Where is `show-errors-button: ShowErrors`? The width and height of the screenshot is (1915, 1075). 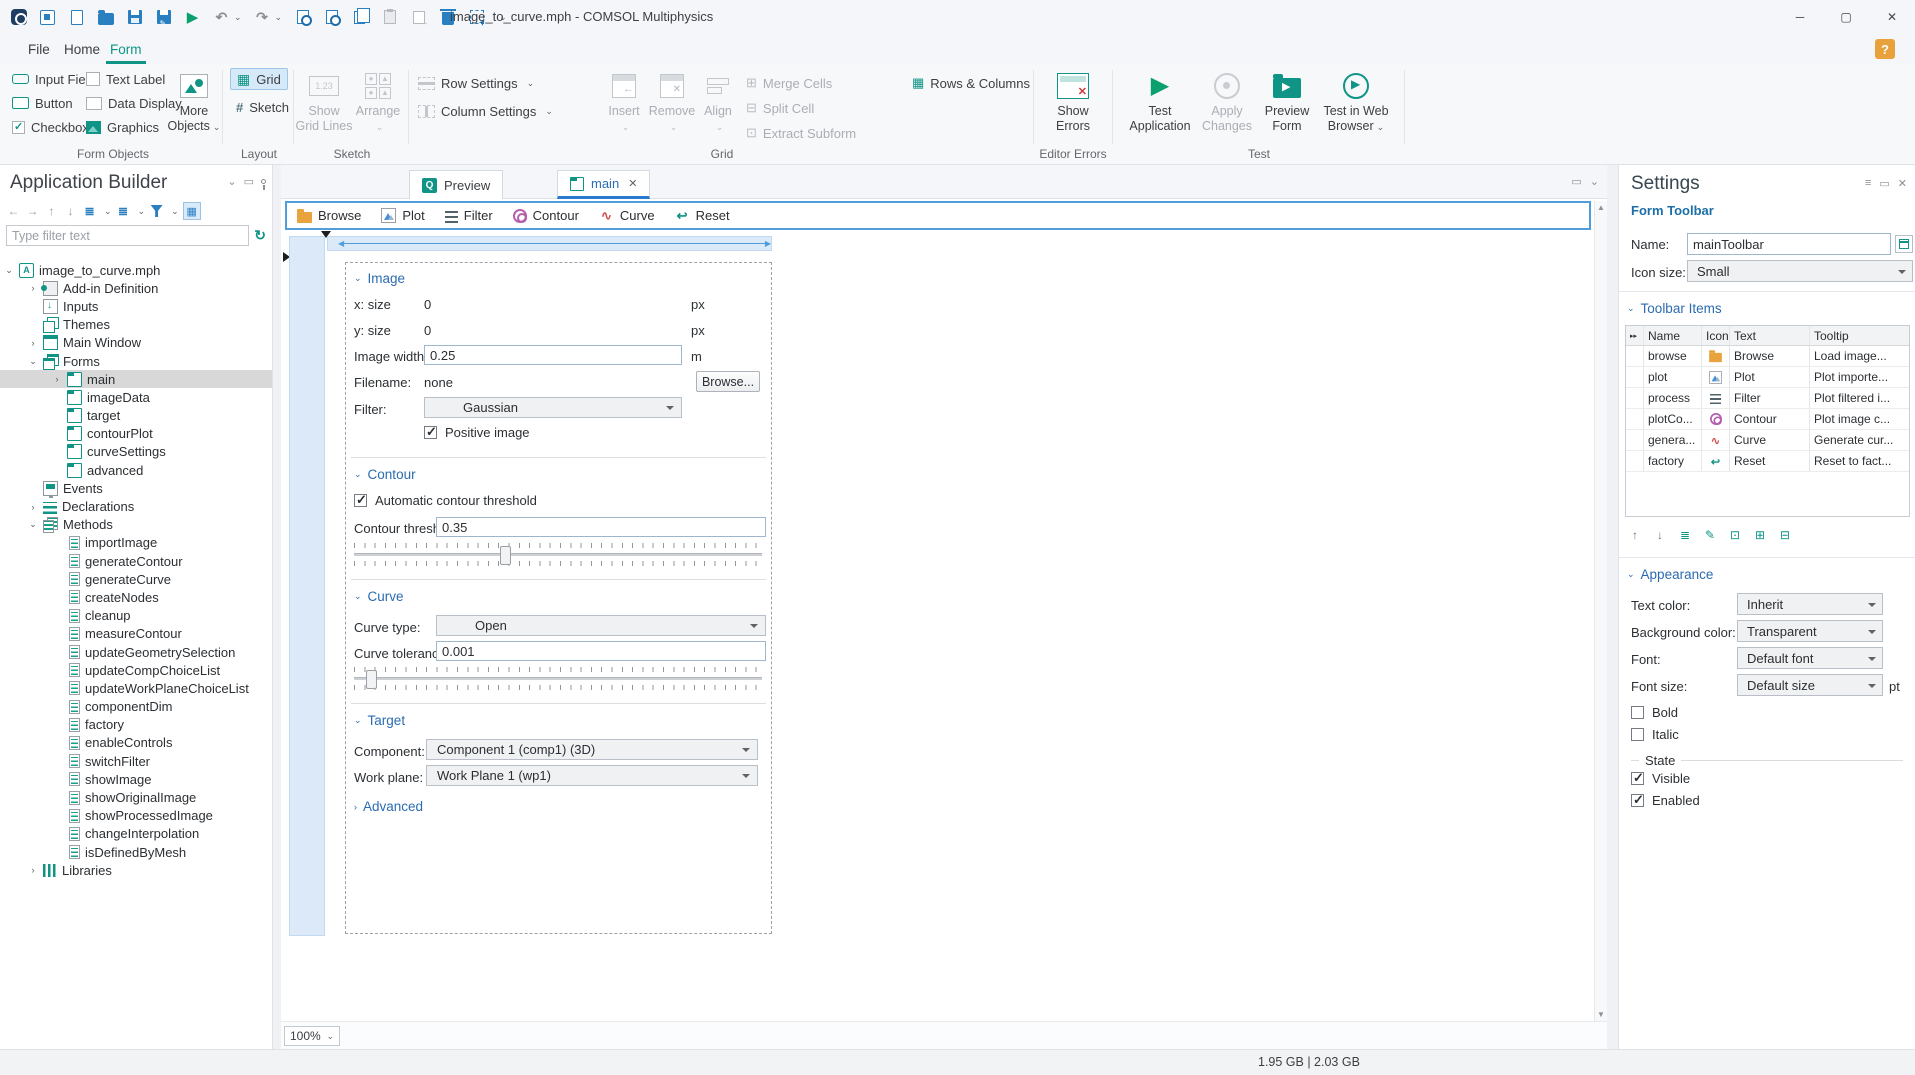
show-errors-button: ShowErrors is located at coordinates (1073, 101).